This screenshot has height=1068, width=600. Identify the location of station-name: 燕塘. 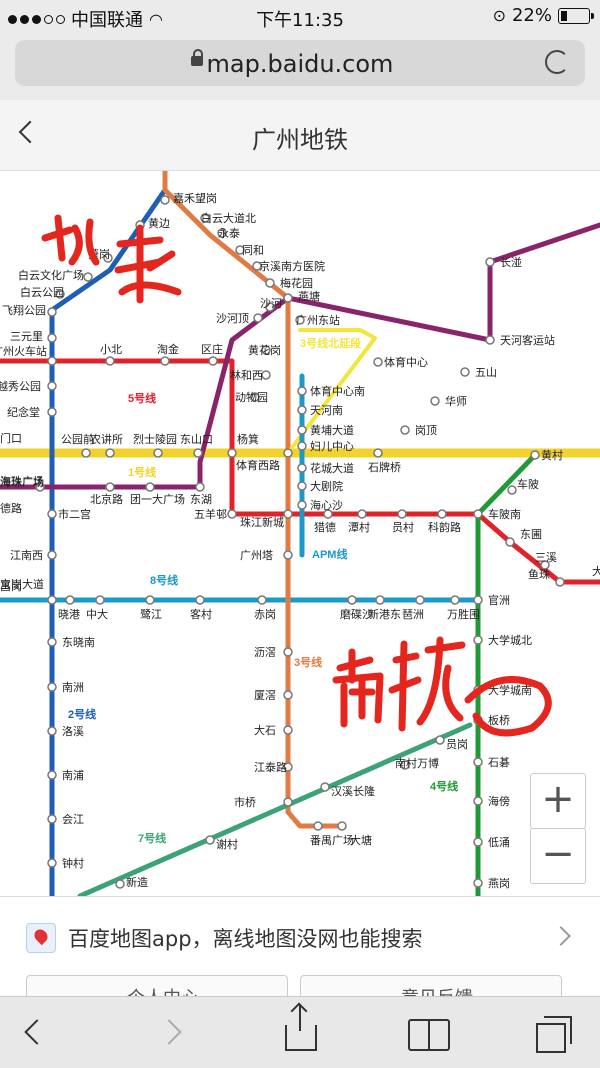
(309, 296).